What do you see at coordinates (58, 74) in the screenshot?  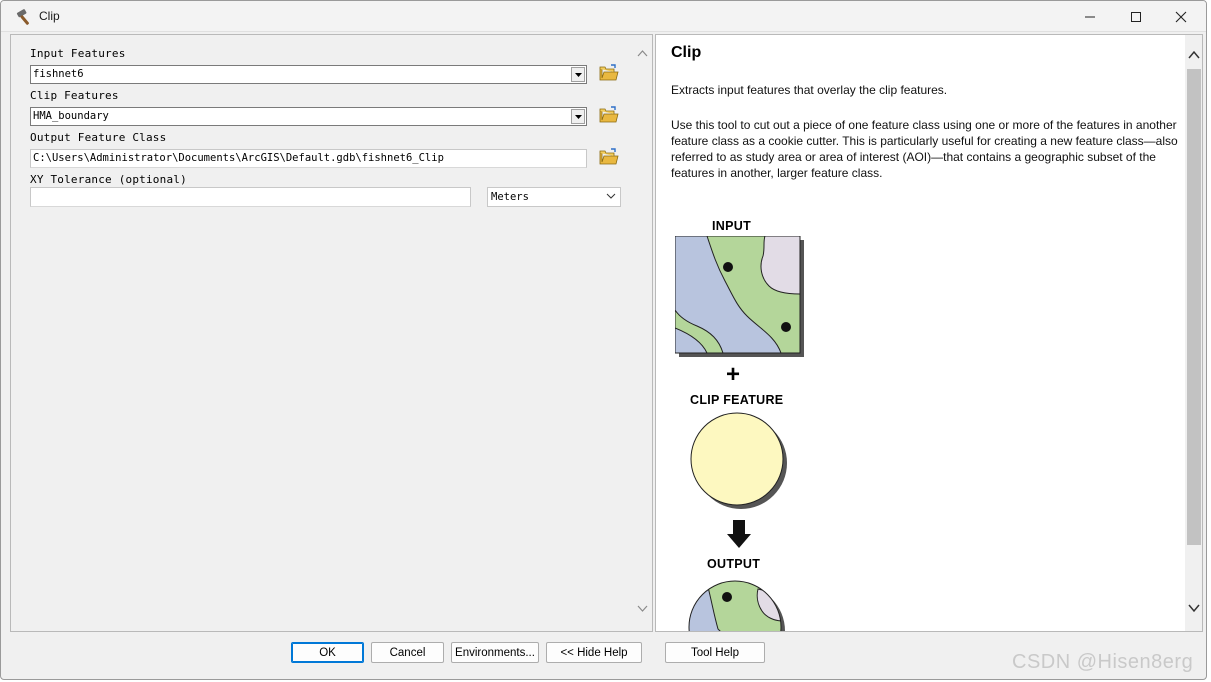 I see `input-features-value: fishnet6` at bounding box center [58, 74].